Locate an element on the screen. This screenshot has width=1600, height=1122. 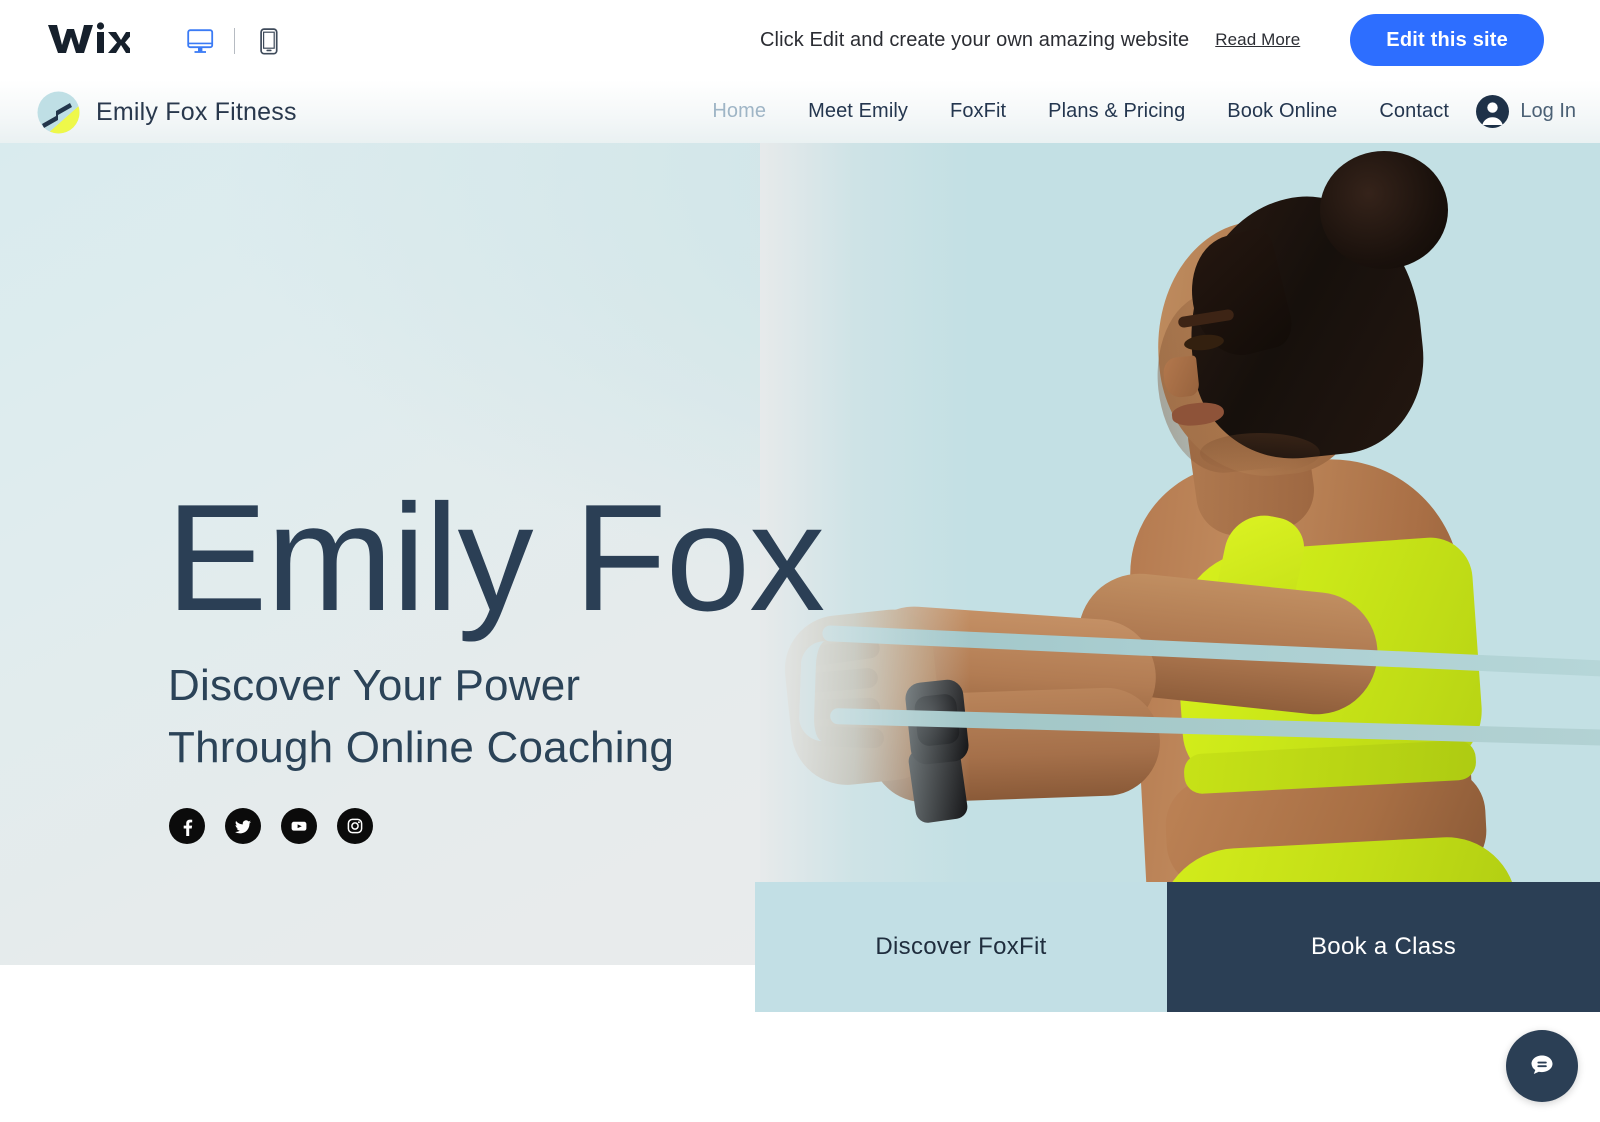
nav-item-contact: Contact is located at coordinates (1414, 111).